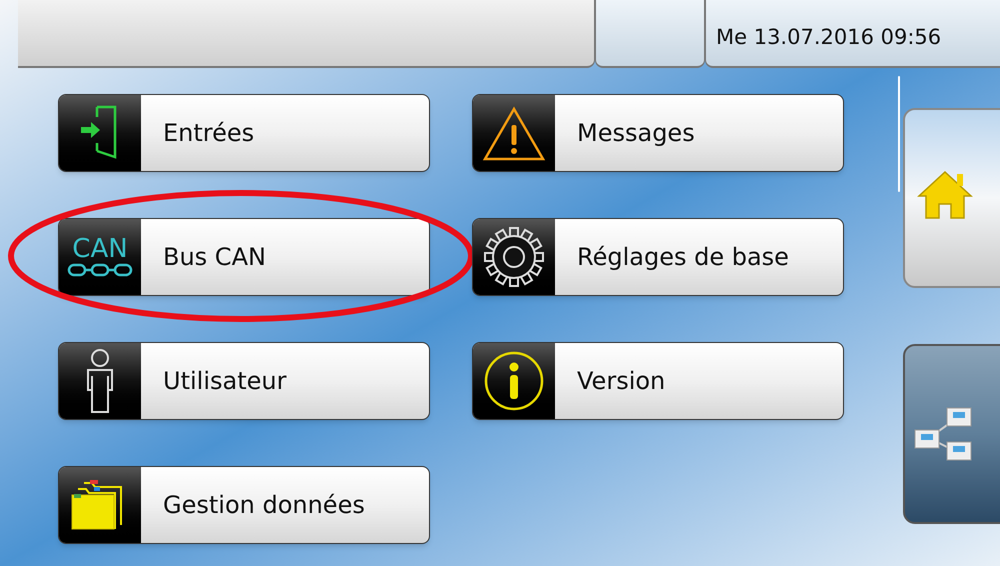 The height and width of the screenshot is (566, 1000). Describe the element at coordinates (852, 34) in the screenshot. I see `datetime-display: Me 13.07.2016 09:56` at that location.